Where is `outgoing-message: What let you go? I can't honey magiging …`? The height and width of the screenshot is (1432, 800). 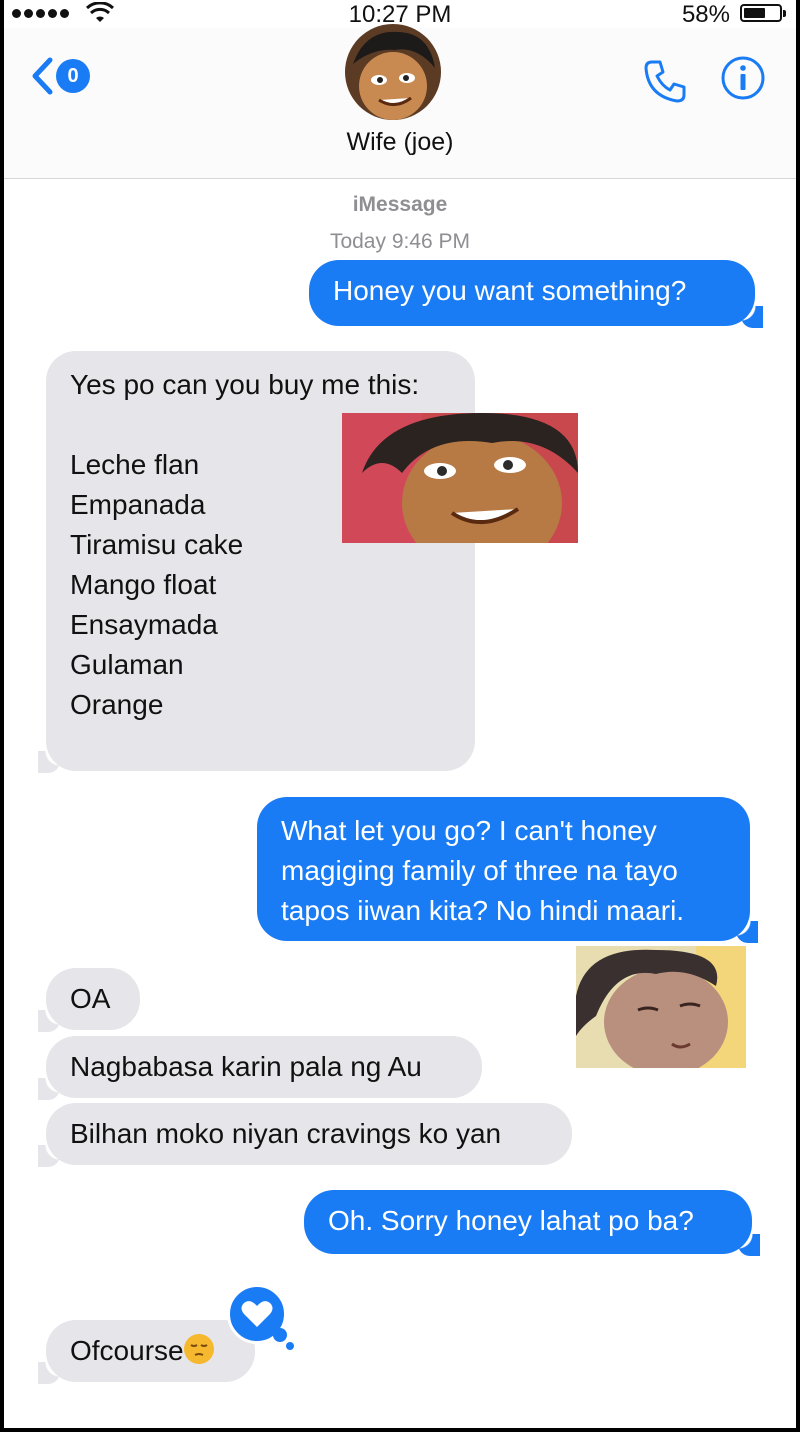 outgoing-message: What let you go? I can't honey magiging … is located at coordinates (507, 870).